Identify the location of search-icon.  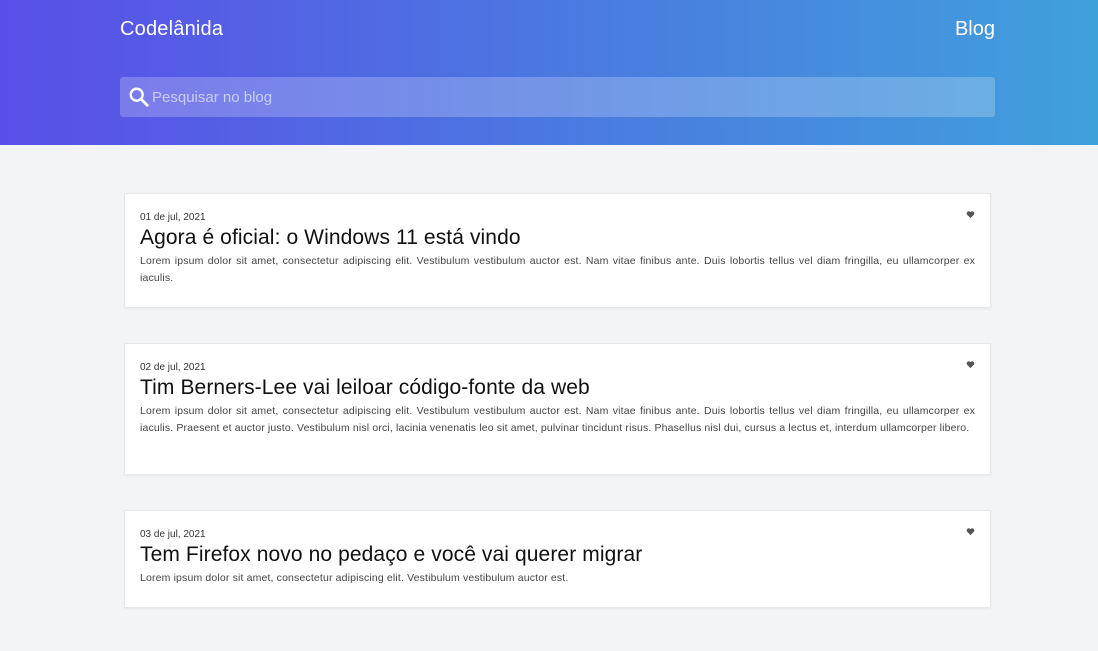
(139, 97).